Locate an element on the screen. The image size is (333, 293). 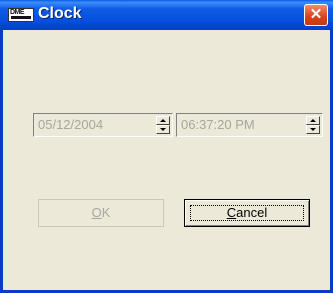
date-picker: 05/12/2004 is located at coordinates (103, 125).